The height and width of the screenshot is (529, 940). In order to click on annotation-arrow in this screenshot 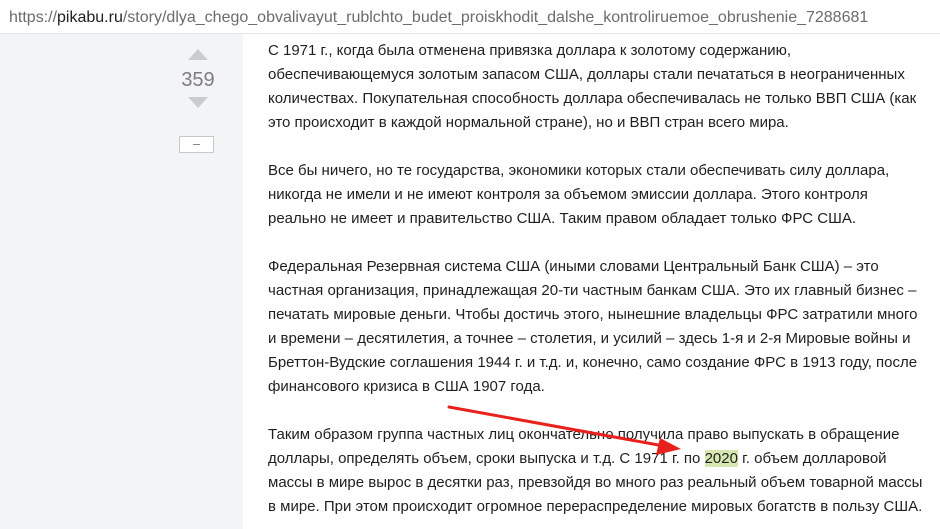, I will do `click(564, 430)`.